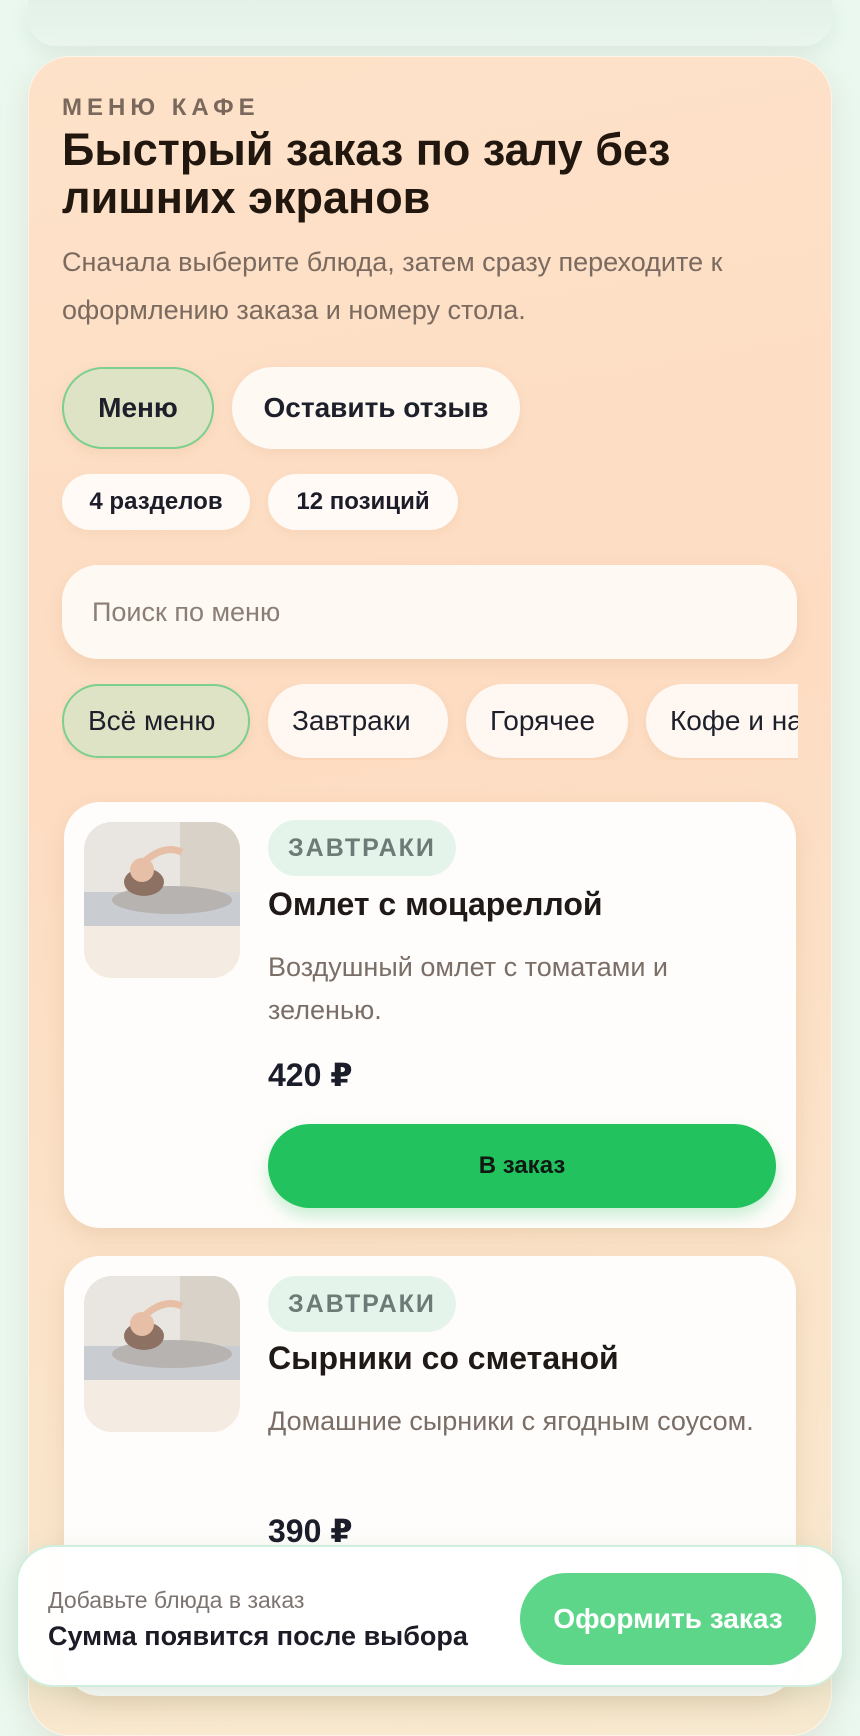 This screenshot has height=1736, width=860. I want to click on category-hot: Горячее, so click(547, 721).